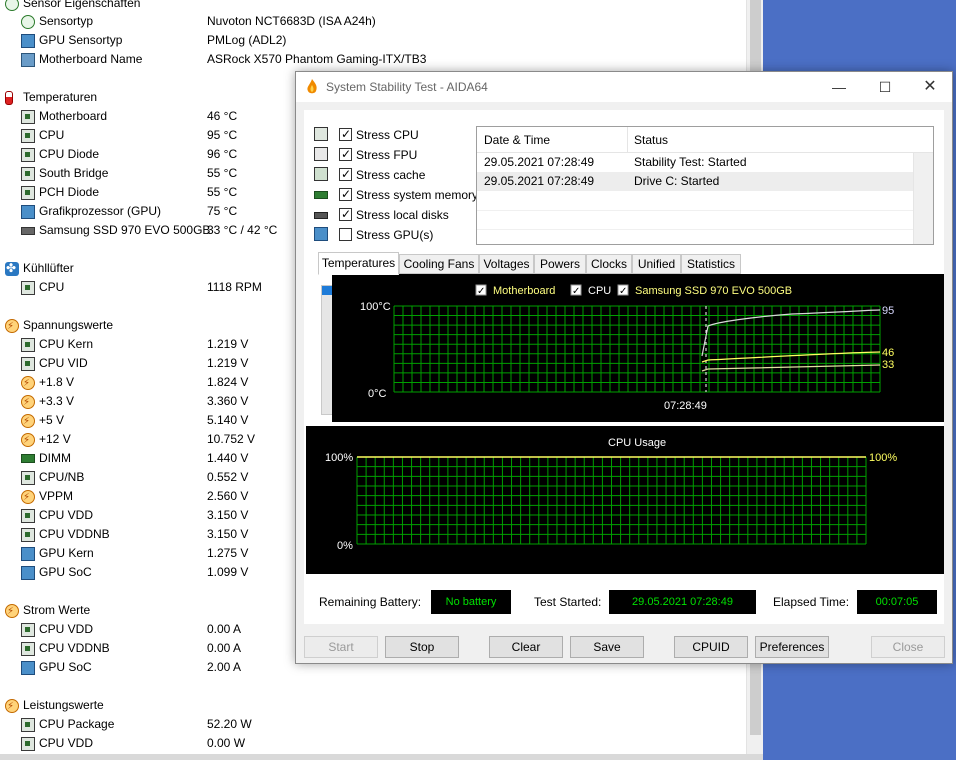  I want to click on tab-unified: Unified, so click(656, 264).